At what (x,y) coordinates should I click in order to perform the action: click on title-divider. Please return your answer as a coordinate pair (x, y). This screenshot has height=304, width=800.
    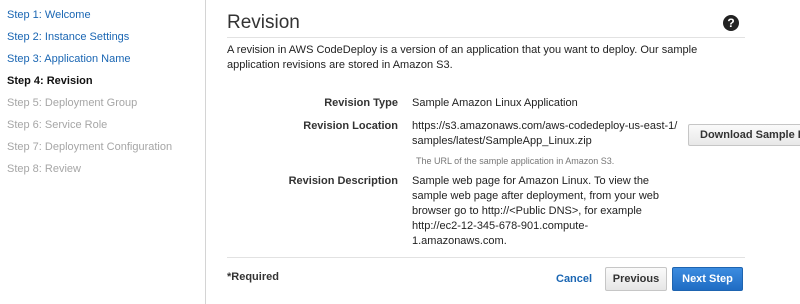
    Looking at the image, I should click on (486, 37).